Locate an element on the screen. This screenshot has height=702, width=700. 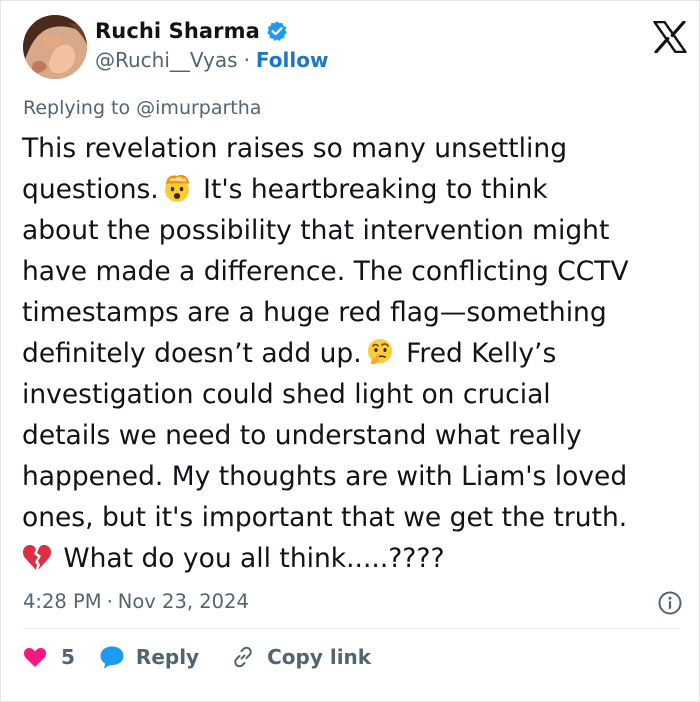
tweet-line-with-emoji: questions. It's heartbreaking to think is located at coordinates (285, 189).